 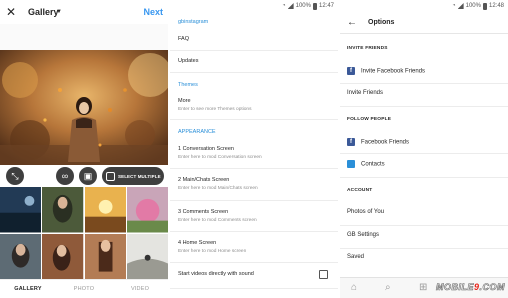 What do you see at coordinates (88, 176) in the screenshot?
I see `layout-icon: ▣` at bounding box center [88, 176].